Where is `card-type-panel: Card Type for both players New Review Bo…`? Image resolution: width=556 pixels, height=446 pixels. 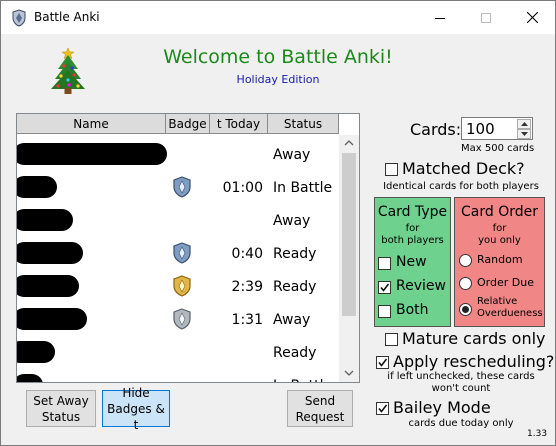 card-type-panel: Card Type for both players New Review Bo… is located at coordinates (412, 262).